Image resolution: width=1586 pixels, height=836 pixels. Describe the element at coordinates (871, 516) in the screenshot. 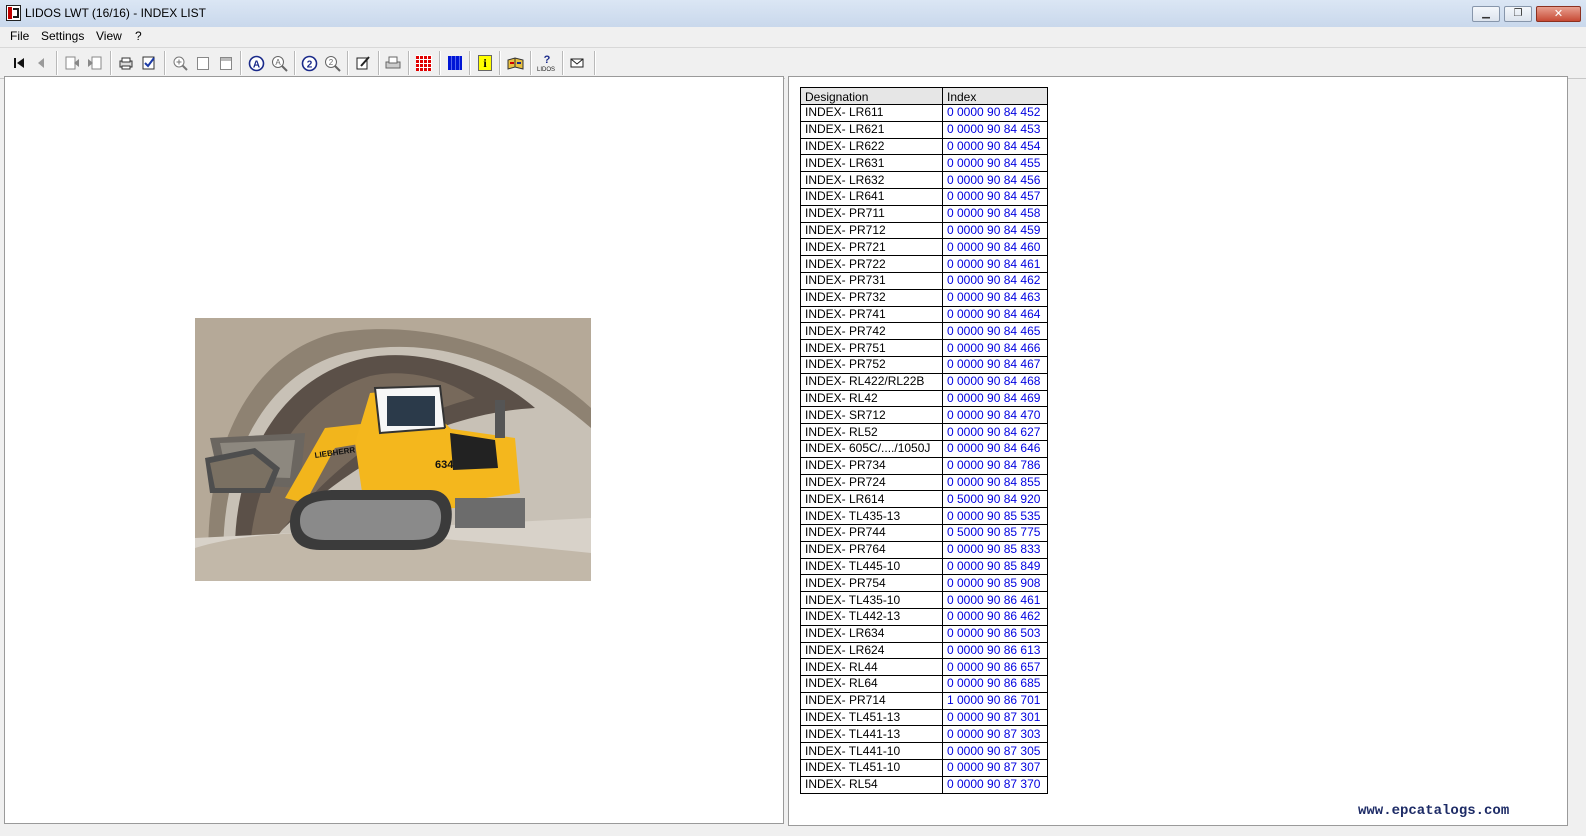

I see `designation-cell: INDEX- TL435-13` at that location.